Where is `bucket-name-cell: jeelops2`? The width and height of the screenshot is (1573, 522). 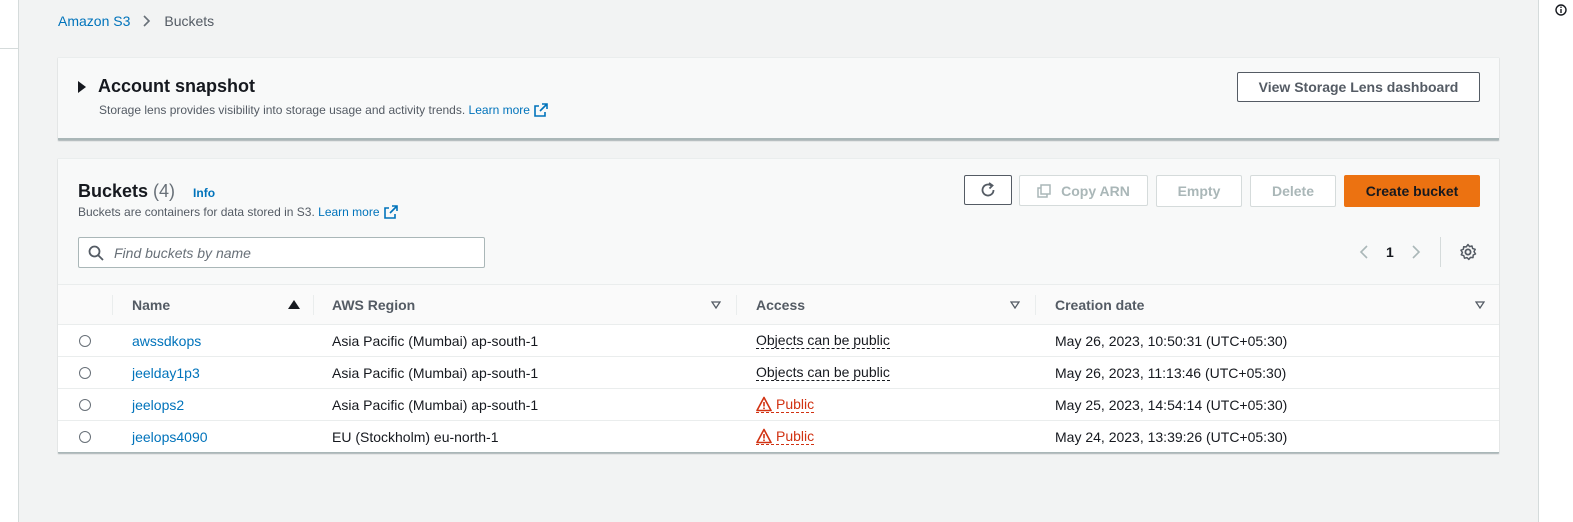 bucket-name-cell: jeelops2 is located at coordinates (158, 404).